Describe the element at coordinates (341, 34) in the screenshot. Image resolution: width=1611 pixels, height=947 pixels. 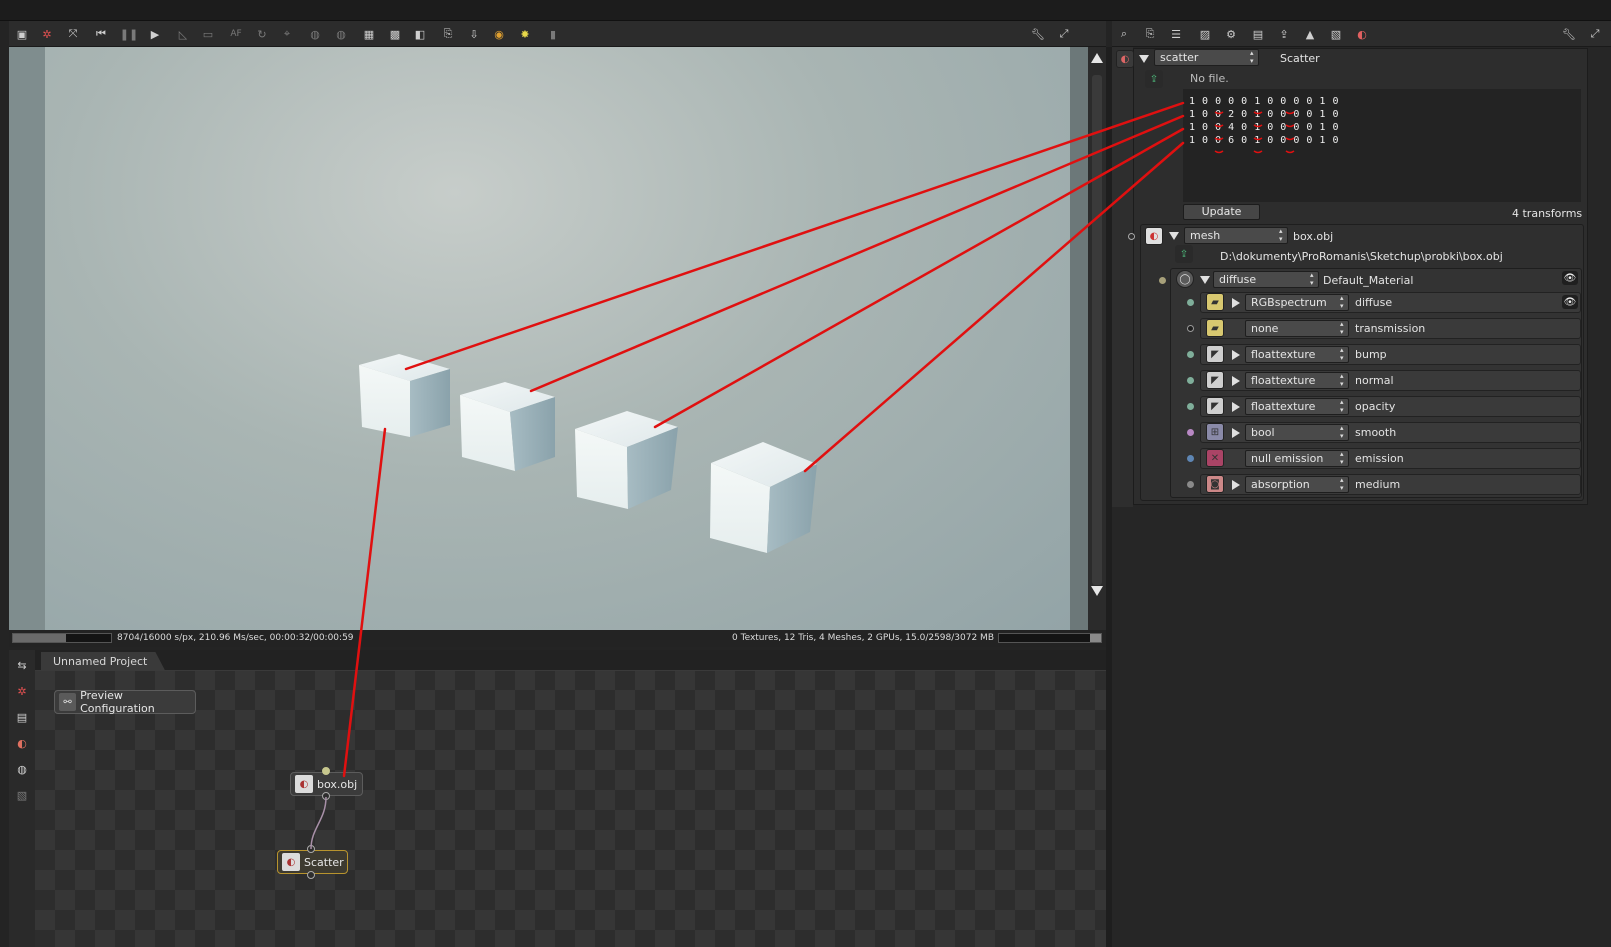
I see `object-picker-icon: ◍` at that location.